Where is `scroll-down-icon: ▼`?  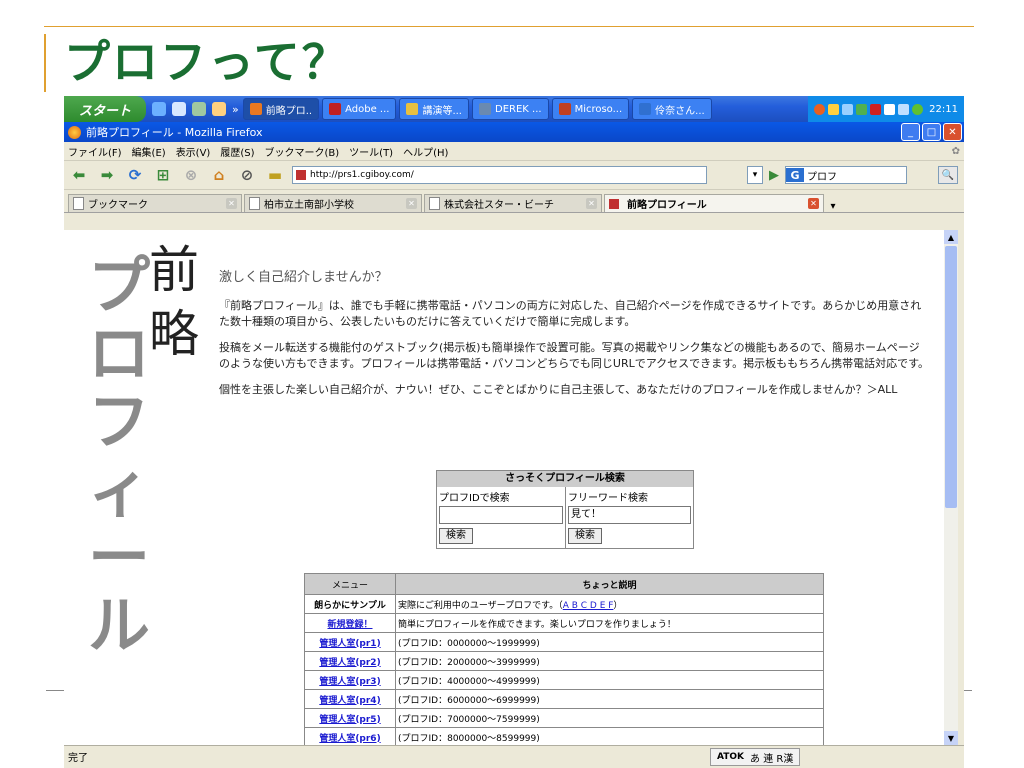
scroll-down-icon: ▼ is located at coordinates (951, 738).